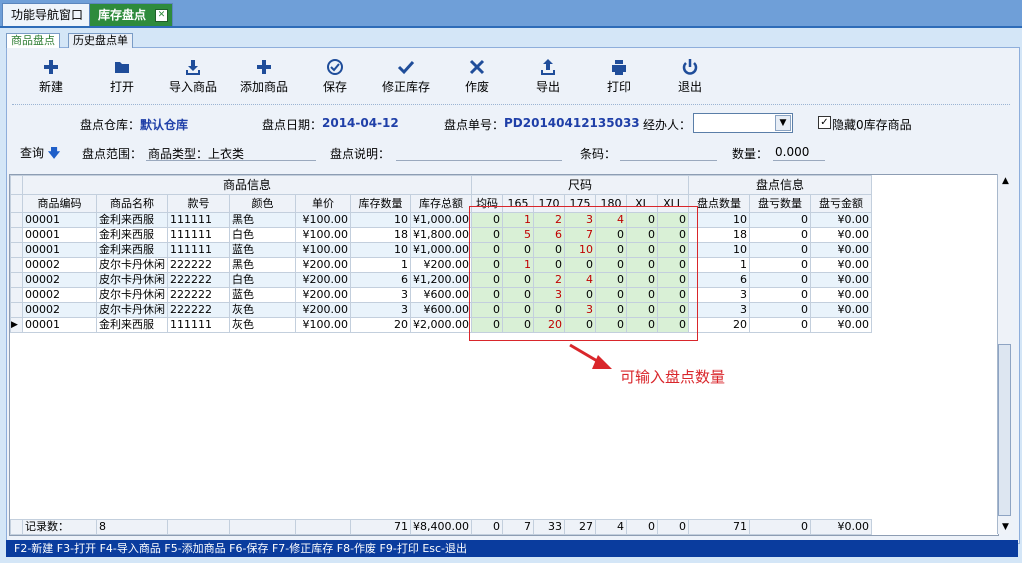  Describe the element at coordinates (198, 265) in the screenshot. I see `table-cell: 222222` at that location.